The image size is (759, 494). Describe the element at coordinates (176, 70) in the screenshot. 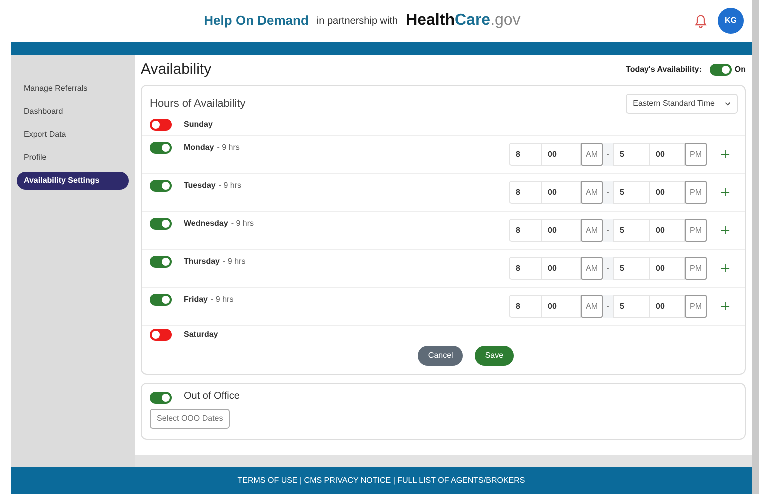

I see `page-title: Availability` at that location.